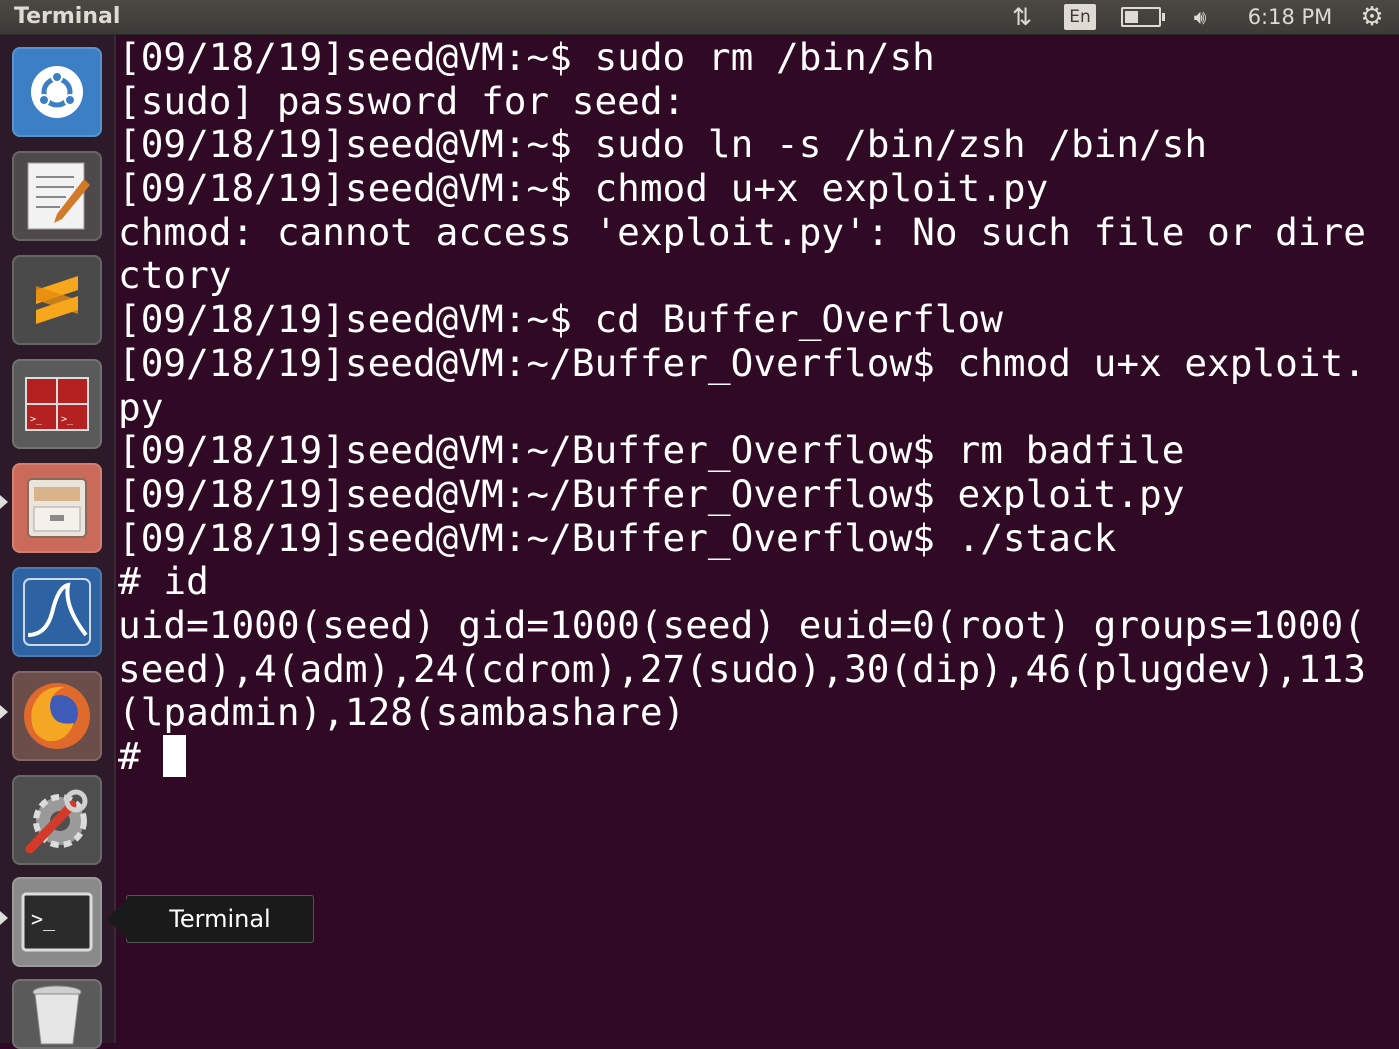 This screenshot has width=1399, height=1049. I want to click on file-cabinet-icon, so click(57, 508).